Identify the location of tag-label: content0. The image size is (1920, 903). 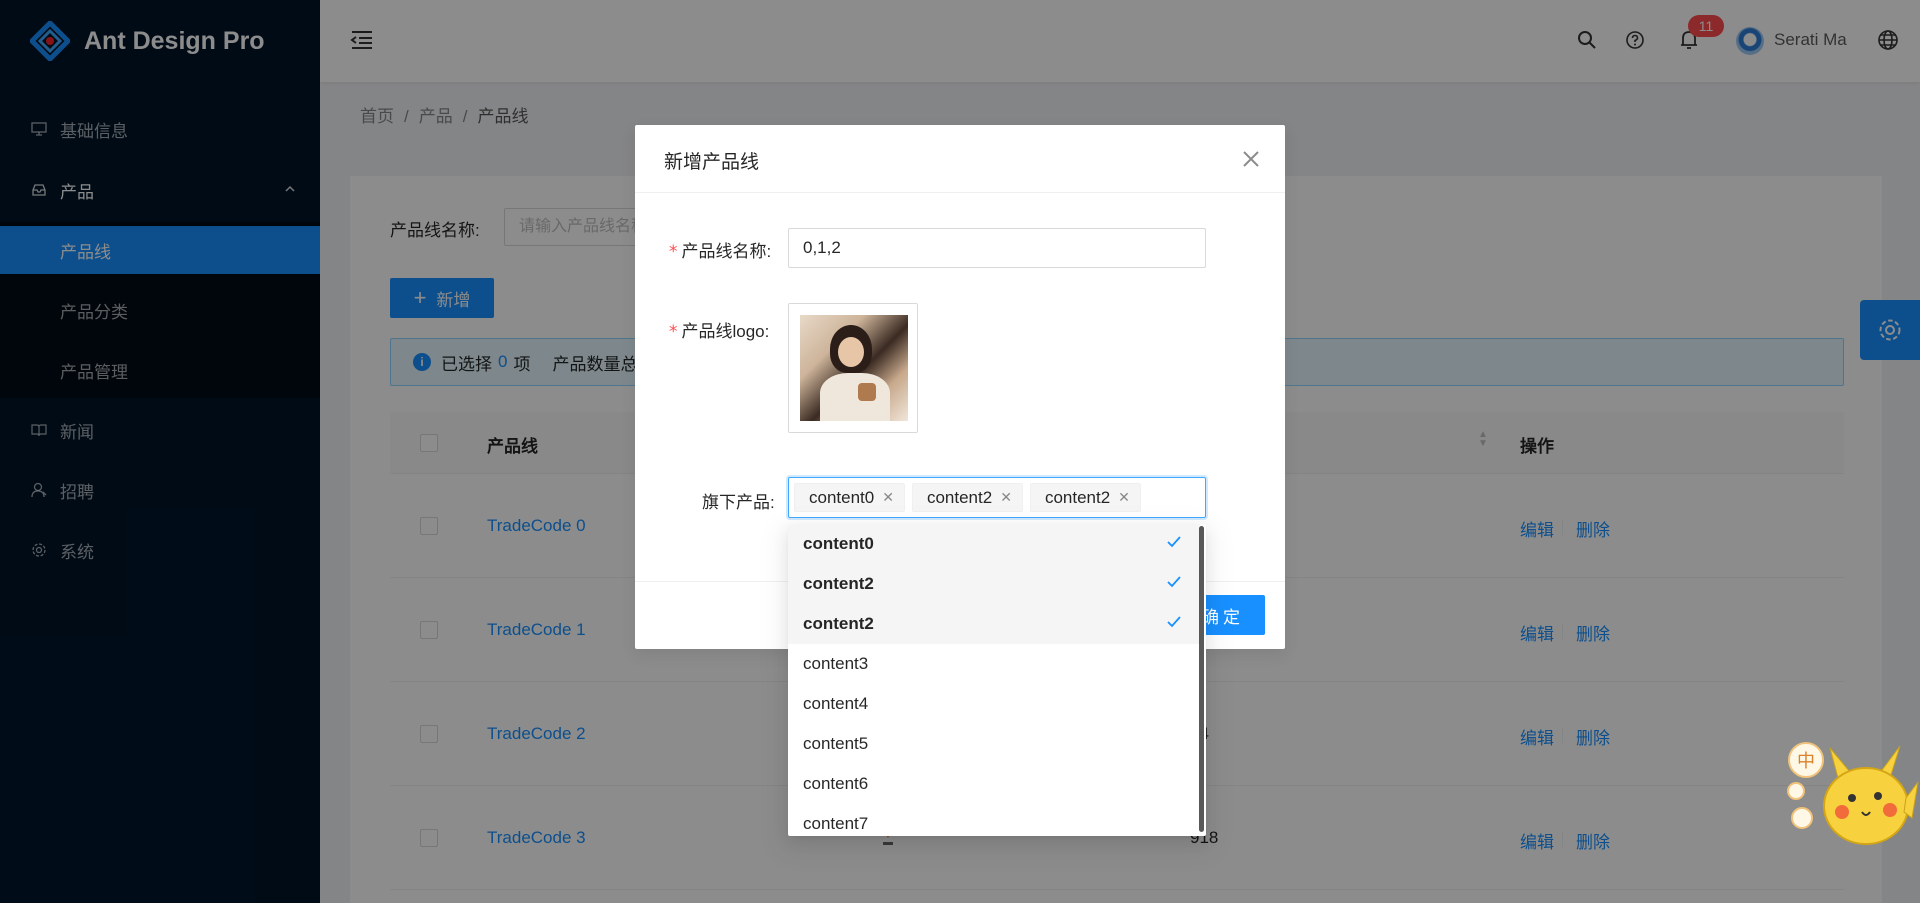
(842, 497).